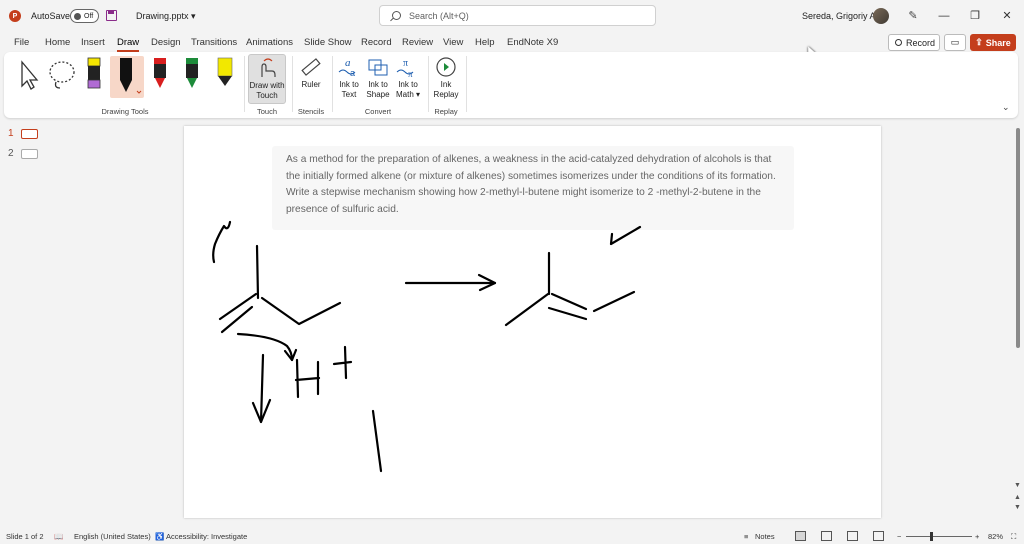  I want to click on spellcheck-icon: 📖, so click(58, 536).